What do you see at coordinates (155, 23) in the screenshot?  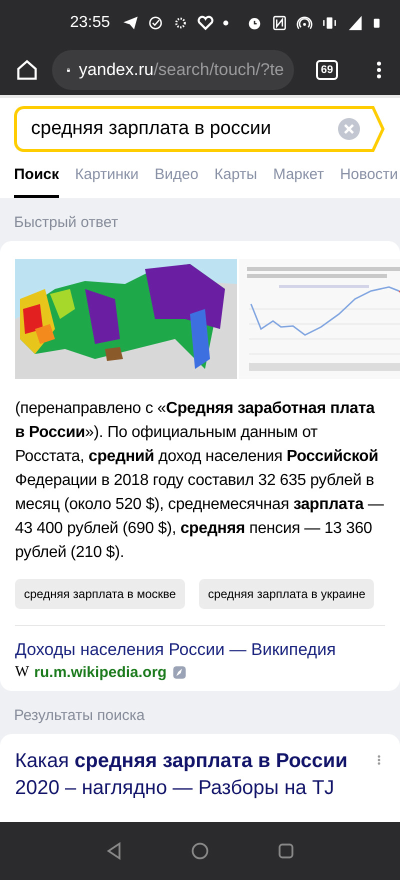 I see `check-circle-icon` at bounding box center [155, 23].